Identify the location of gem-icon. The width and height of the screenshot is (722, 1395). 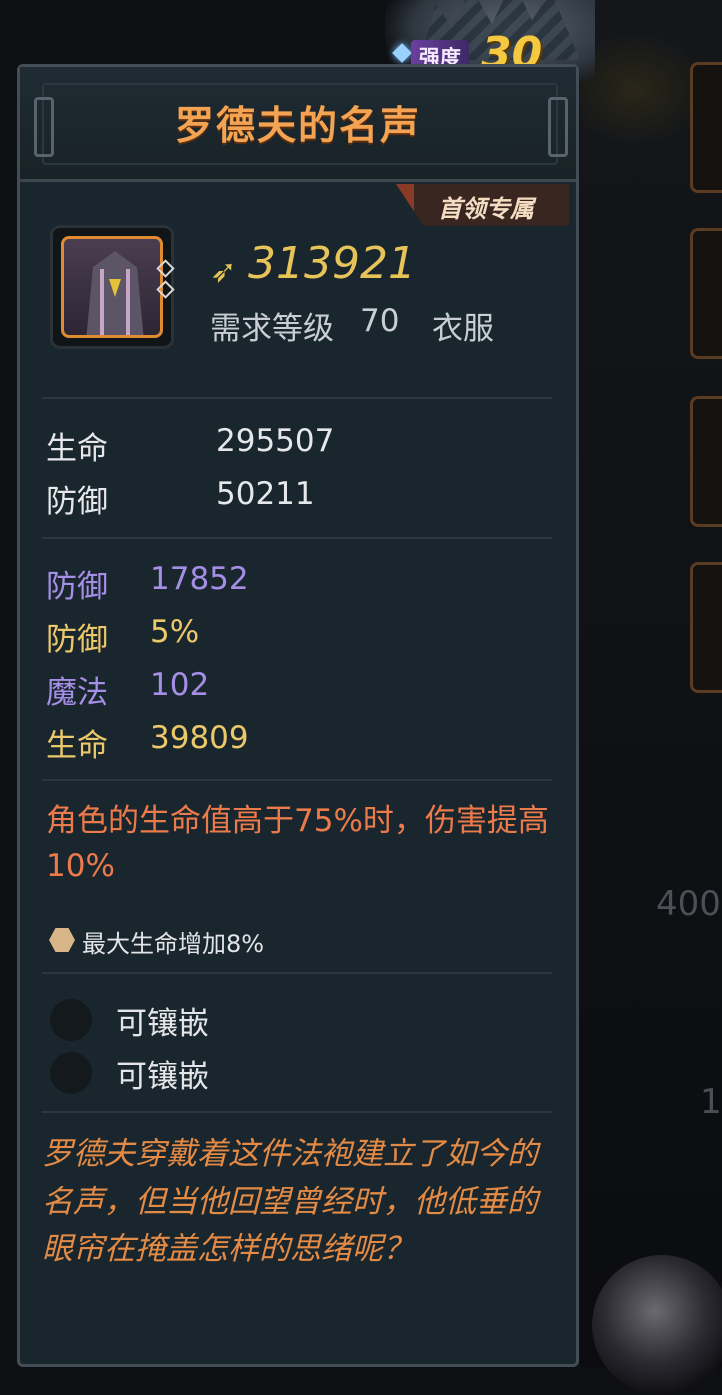
(402, 53).